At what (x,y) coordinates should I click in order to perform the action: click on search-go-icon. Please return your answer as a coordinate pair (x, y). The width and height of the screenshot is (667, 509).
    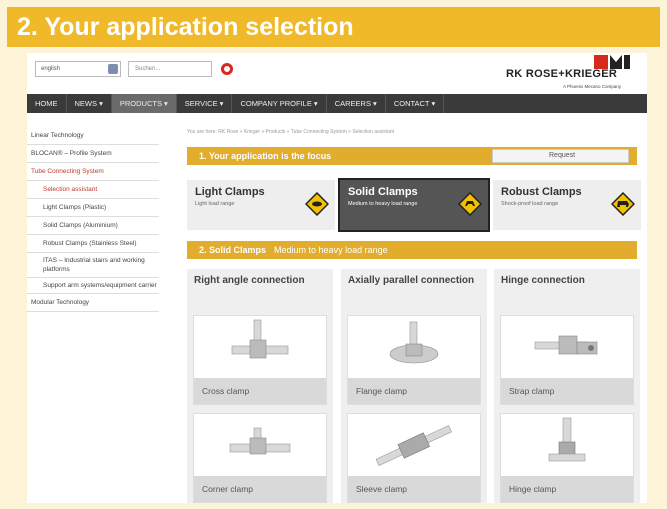
    Looking at the image, I should click on (227, 69).